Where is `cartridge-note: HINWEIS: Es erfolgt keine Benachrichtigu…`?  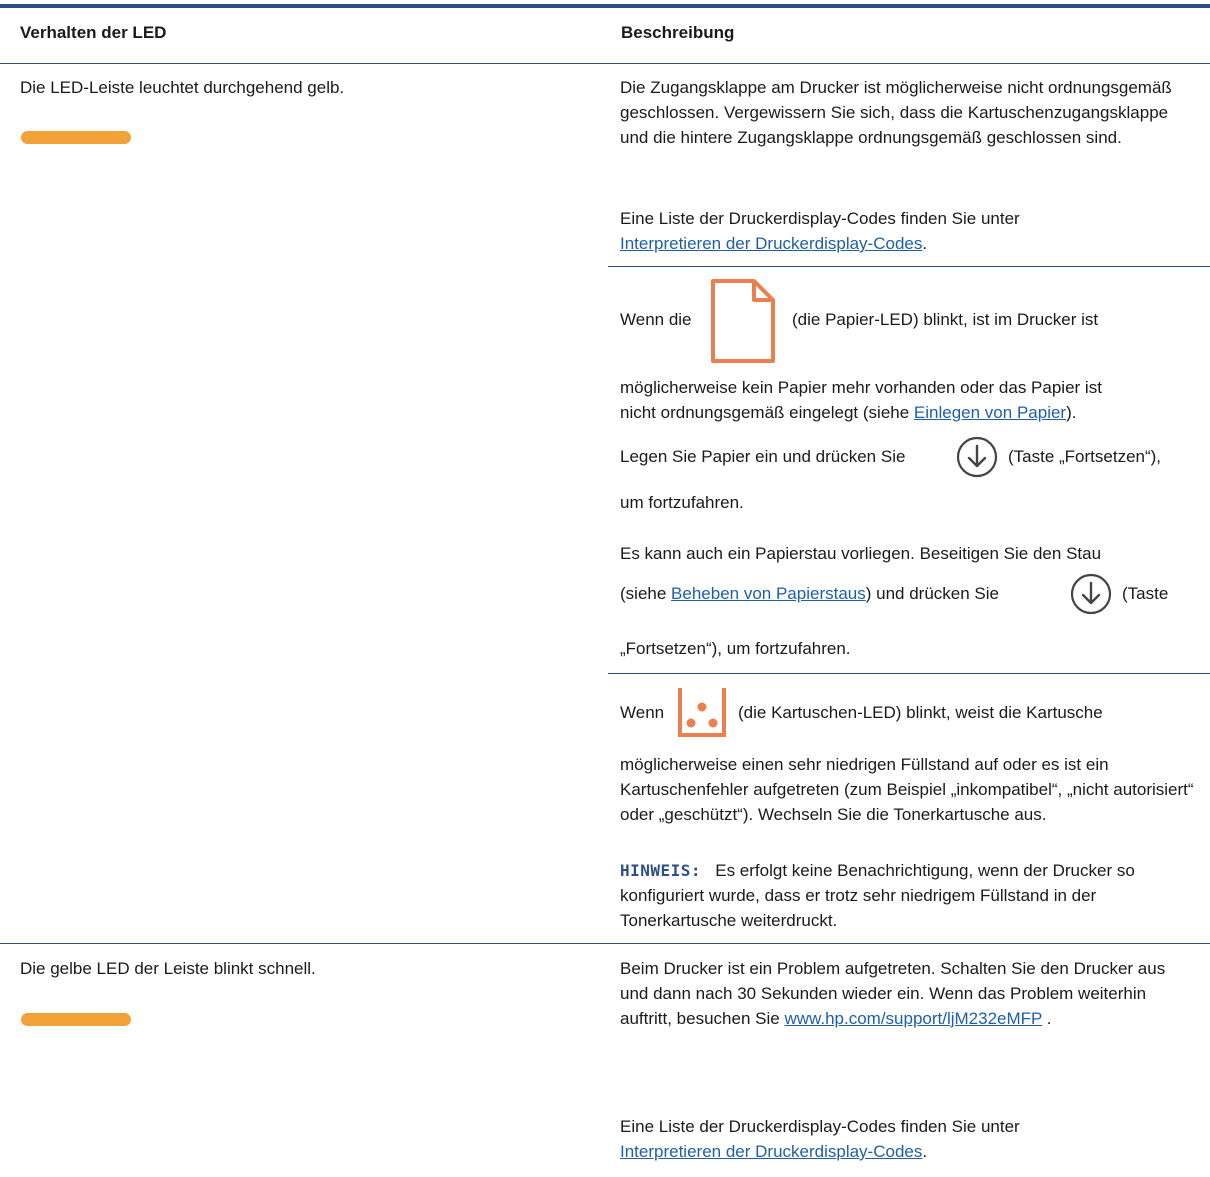 cartridge-note: HINWEIS: Es erfolgt keine Benachrichtigu… is located at coordinates (905, 895).